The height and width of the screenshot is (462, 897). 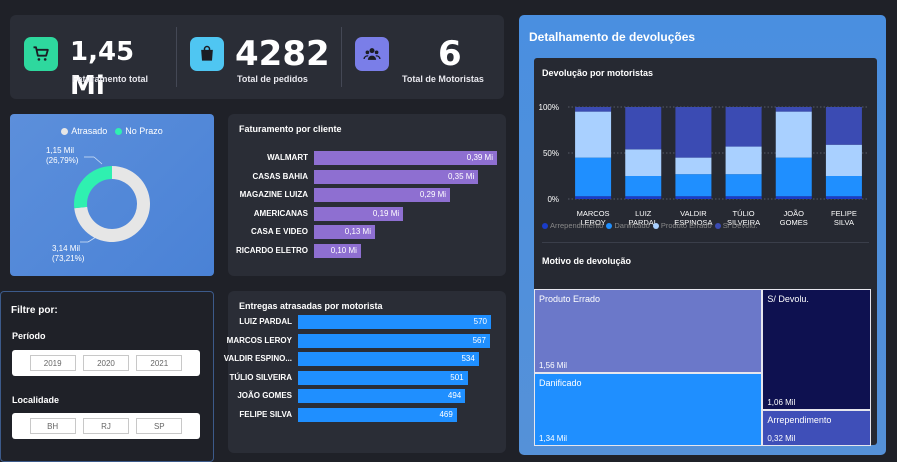 I want to click on treemap-tile-s-devolu-: S/ Devolu. 1,06 Mil, so click(x=816, y=349).